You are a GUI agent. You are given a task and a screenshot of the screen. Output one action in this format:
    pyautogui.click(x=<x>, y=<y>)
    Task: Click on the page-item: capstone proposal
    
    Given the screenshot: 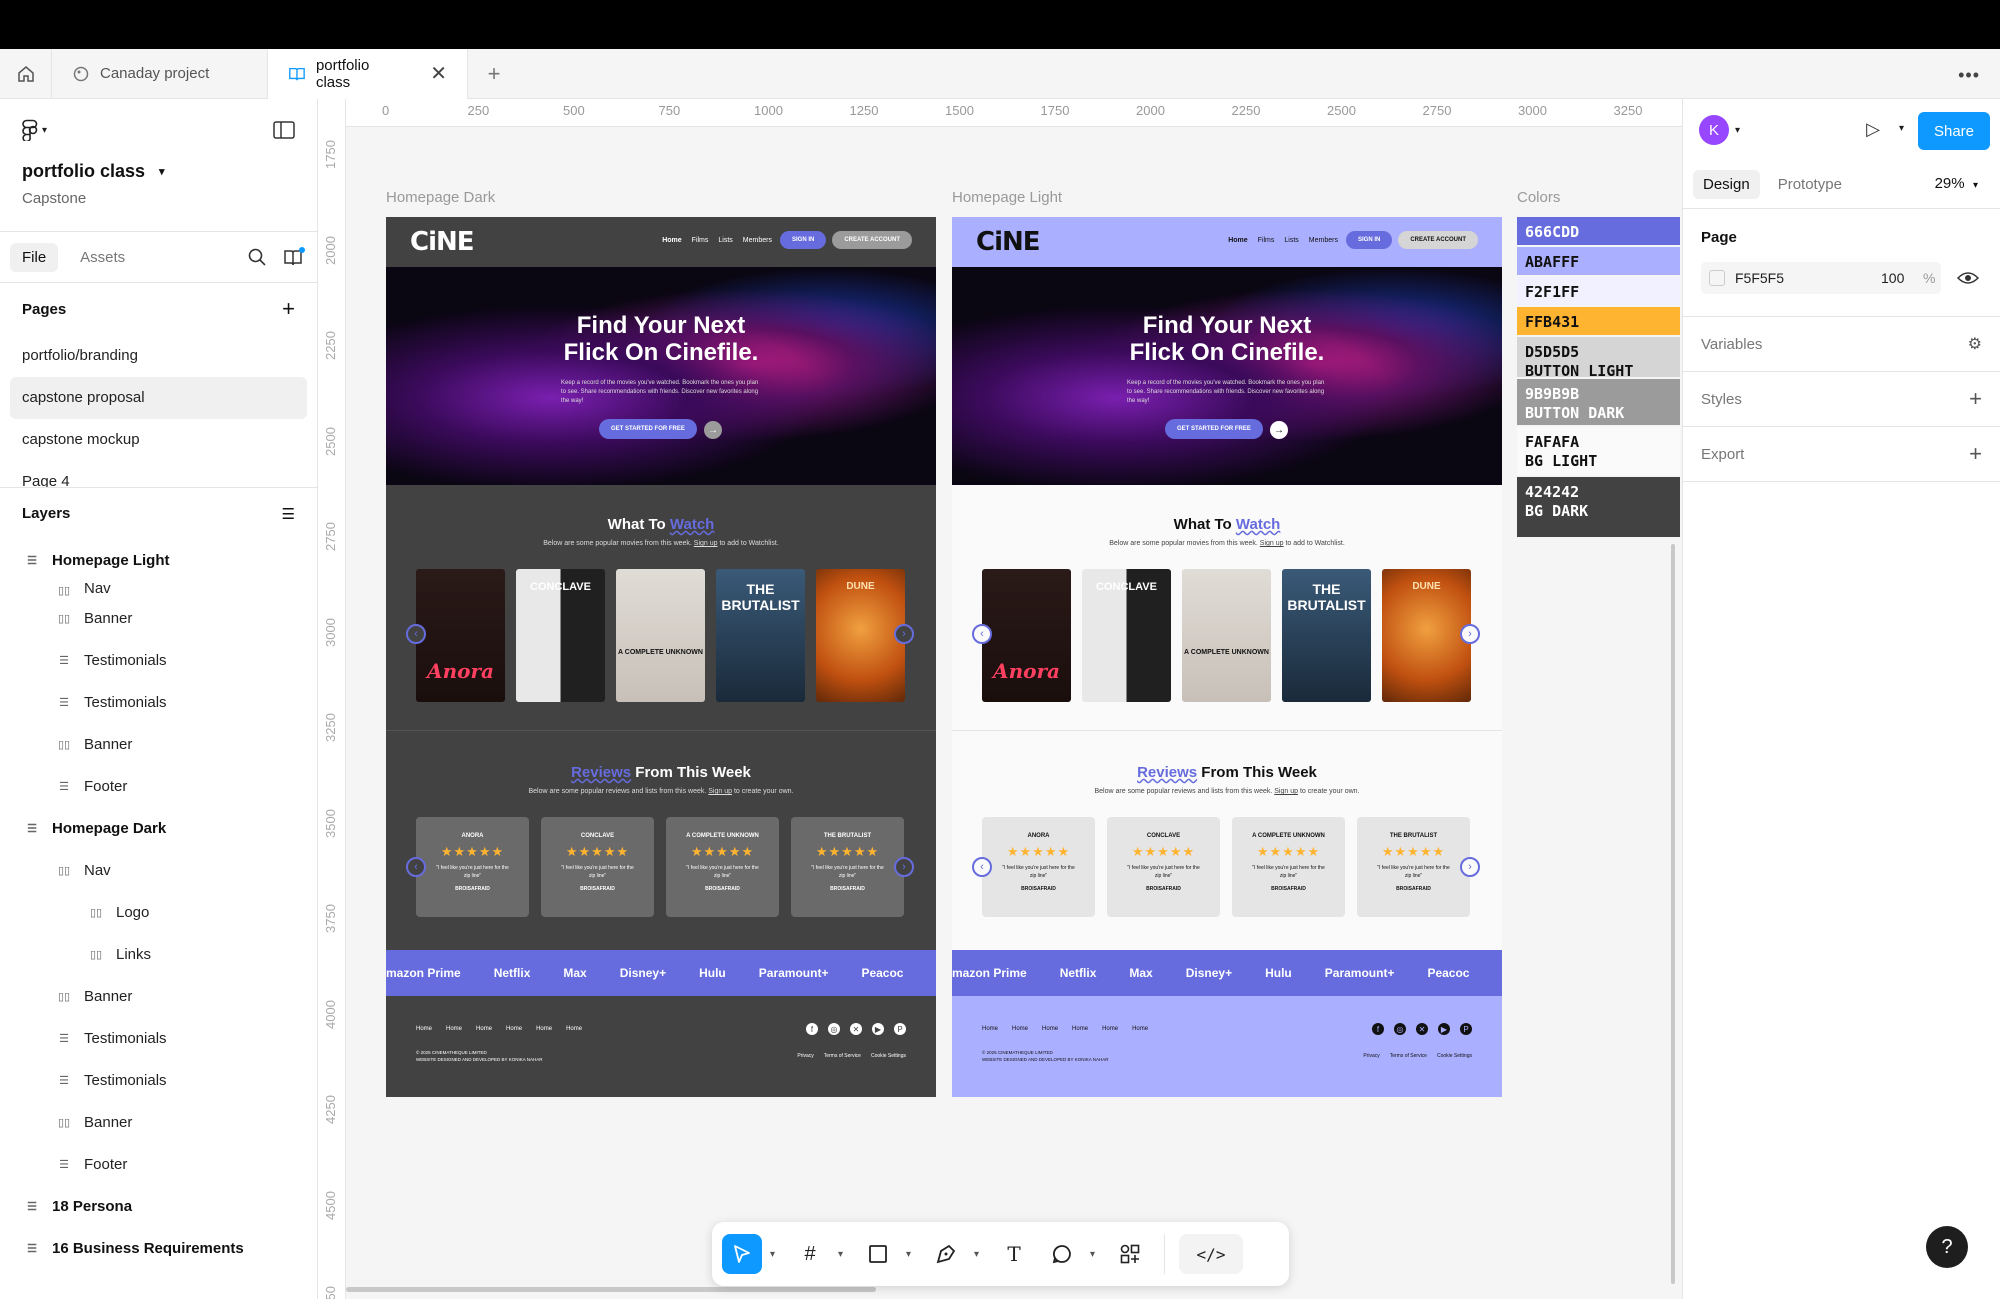 What is the action you would take?
    pyautogui.click(x=158, y=398)
    